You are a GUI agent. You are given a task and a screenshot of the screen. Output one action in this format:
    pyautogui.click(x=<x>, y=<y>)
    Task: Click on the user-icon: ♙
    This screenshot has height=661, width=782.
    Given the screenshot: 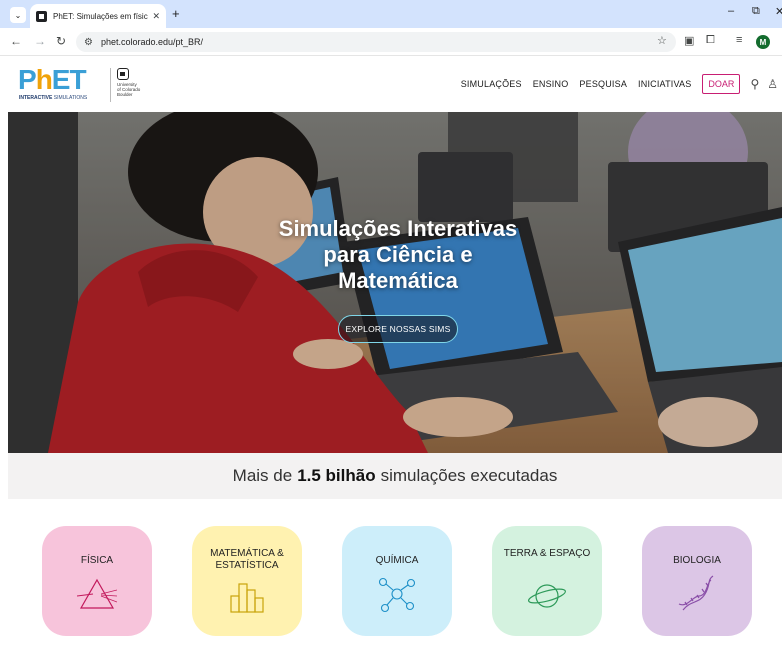 What is the action you would take?
    pyautogui.click(x=772, y=84)
    